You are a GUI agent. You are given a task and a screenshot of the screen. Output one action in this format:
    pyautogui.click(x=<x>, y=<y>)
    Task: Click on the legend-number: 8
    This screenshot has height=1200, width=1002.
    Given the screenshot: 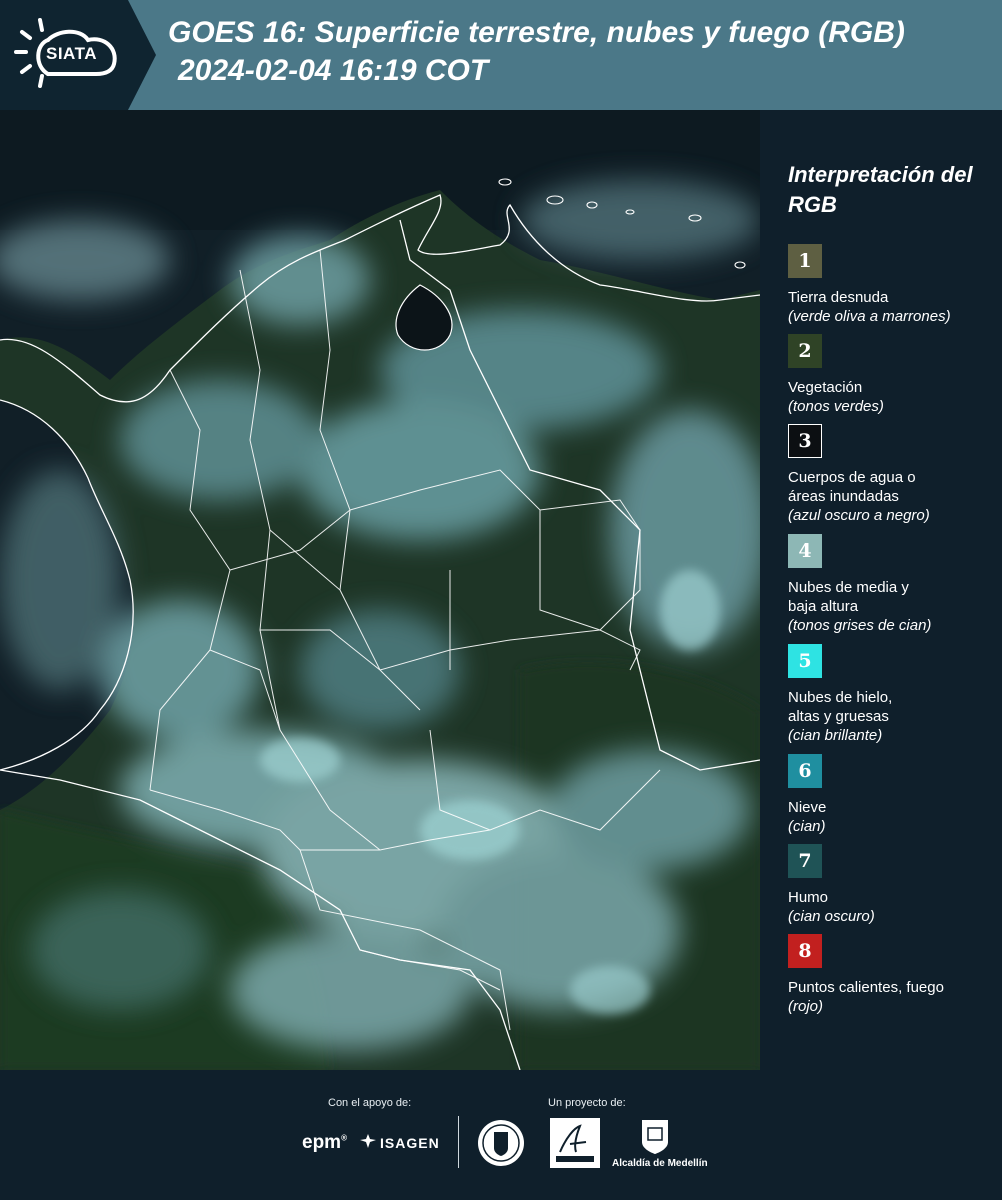 What is the action you would take?
    pyautogui.click(x=805, y=951)
    